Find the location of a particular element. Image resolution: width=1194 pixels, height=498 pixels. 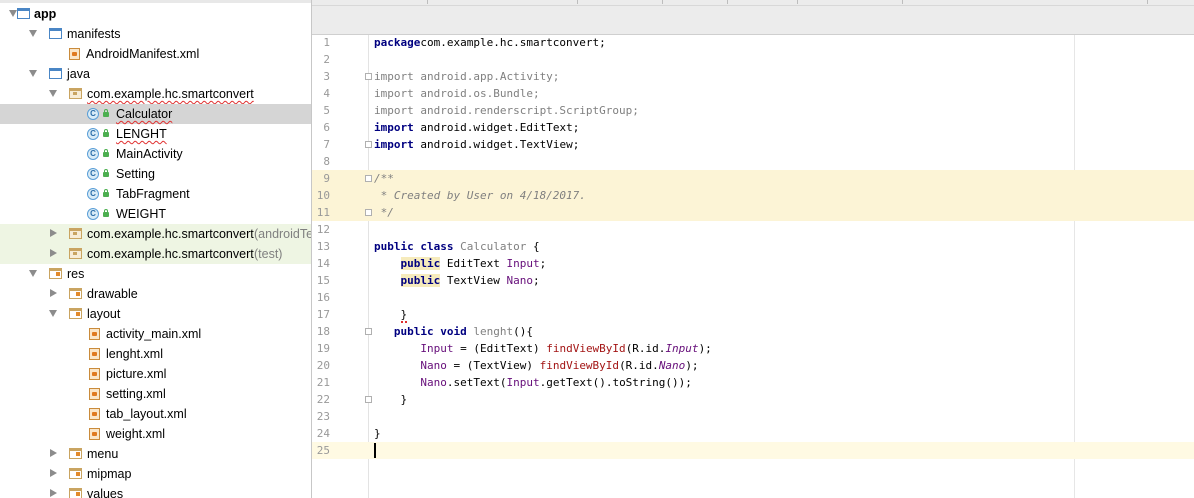

code-token: Calculator is located at coordinates (493, 246).